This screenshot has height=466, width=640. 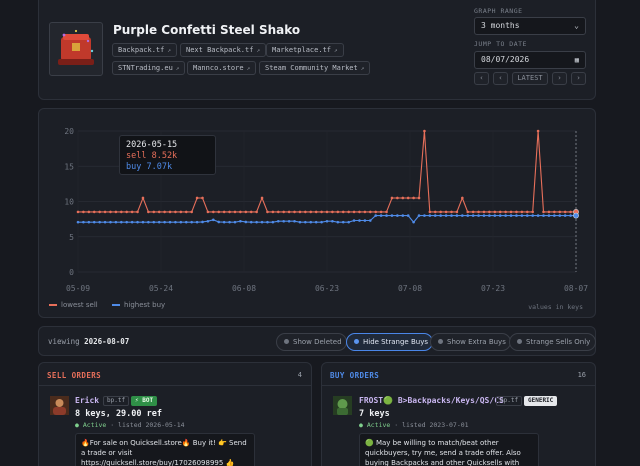 What do you see at coordinates (500, 78) in the screenshot?
I see `prev-button: ‹` at bounding box center [500, 78].